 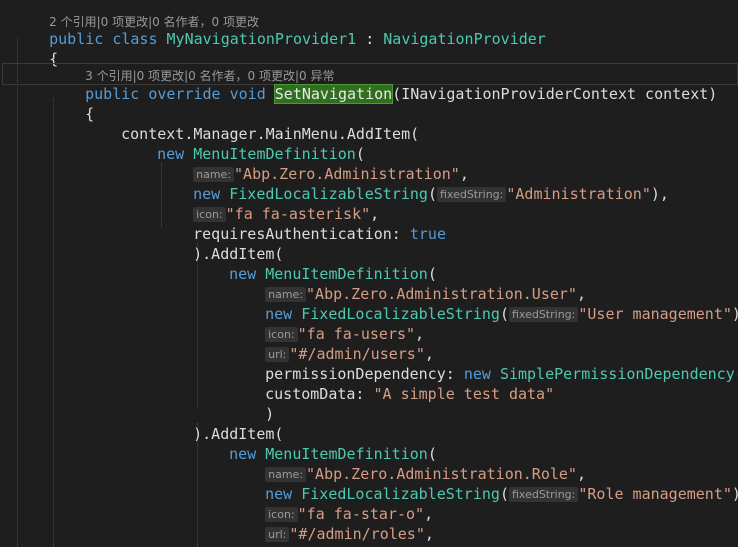 I want to click on code-line-arg: url: "#/admin/users",, so click(x=483, y=343).